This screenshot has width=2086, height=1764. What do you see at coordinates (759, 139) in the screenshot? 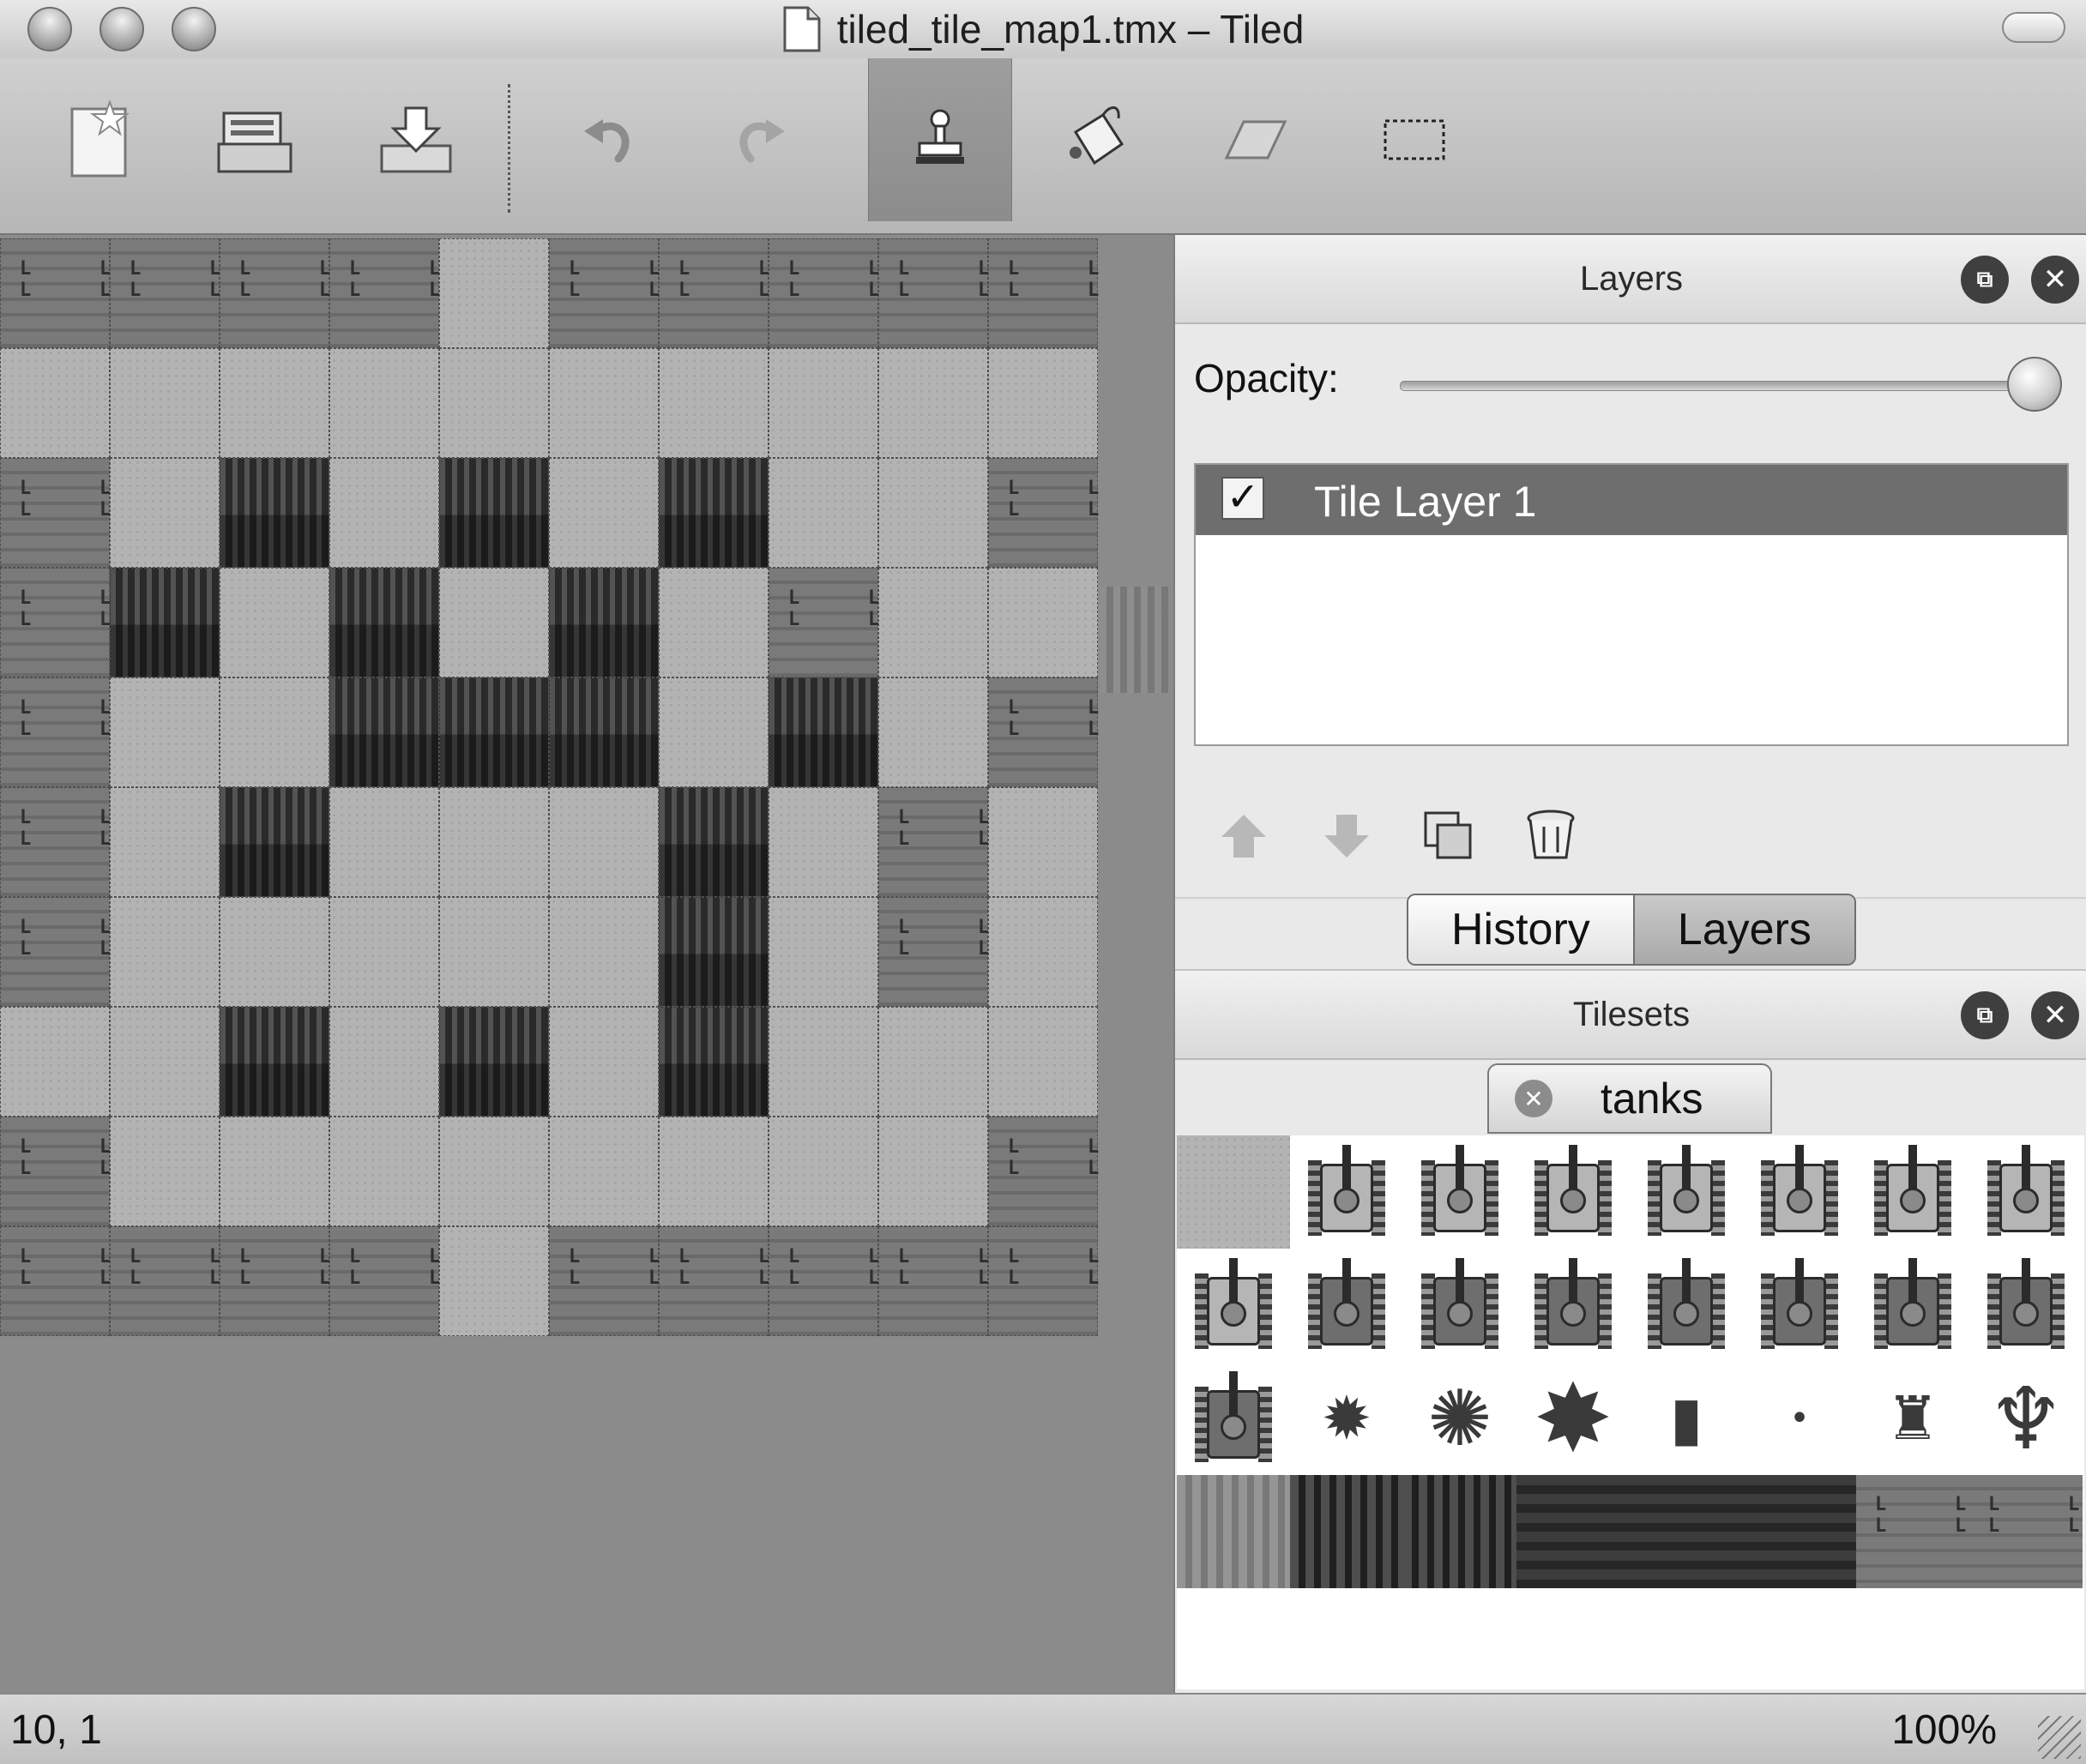
I see `redo-button` at bounding box center [759, 139].